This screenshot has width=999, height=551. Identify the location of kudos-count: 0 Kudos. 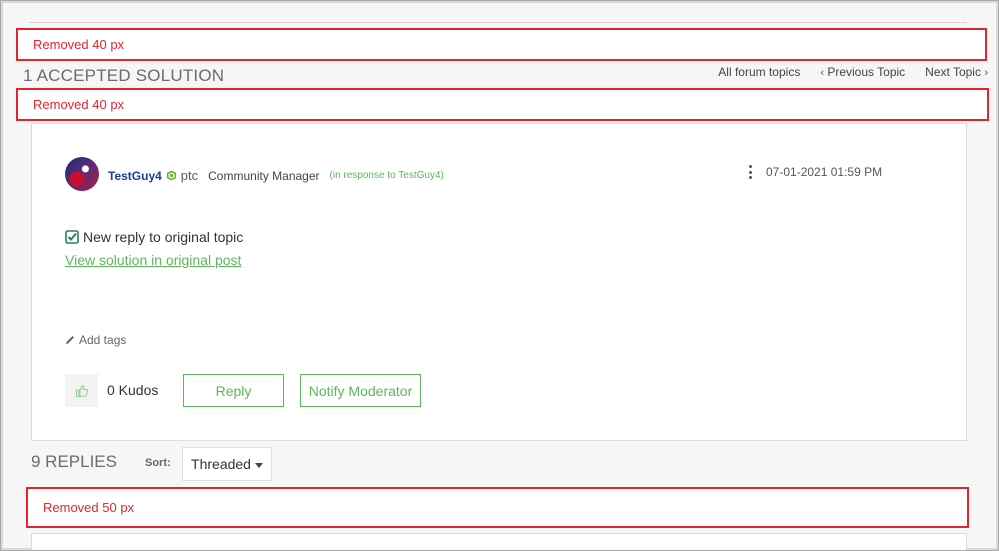
(133, 390).